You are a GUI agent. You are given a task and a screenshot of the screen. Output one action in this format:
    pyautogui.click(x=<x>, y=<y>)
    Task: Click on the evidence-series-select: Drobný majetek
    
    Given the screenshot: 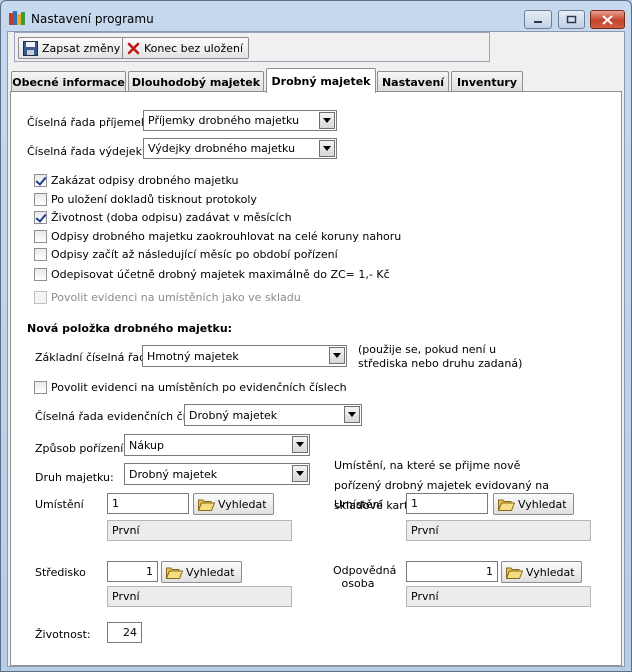 What is the action you would take?
    pyautogui.click(x=273, y=415)
    